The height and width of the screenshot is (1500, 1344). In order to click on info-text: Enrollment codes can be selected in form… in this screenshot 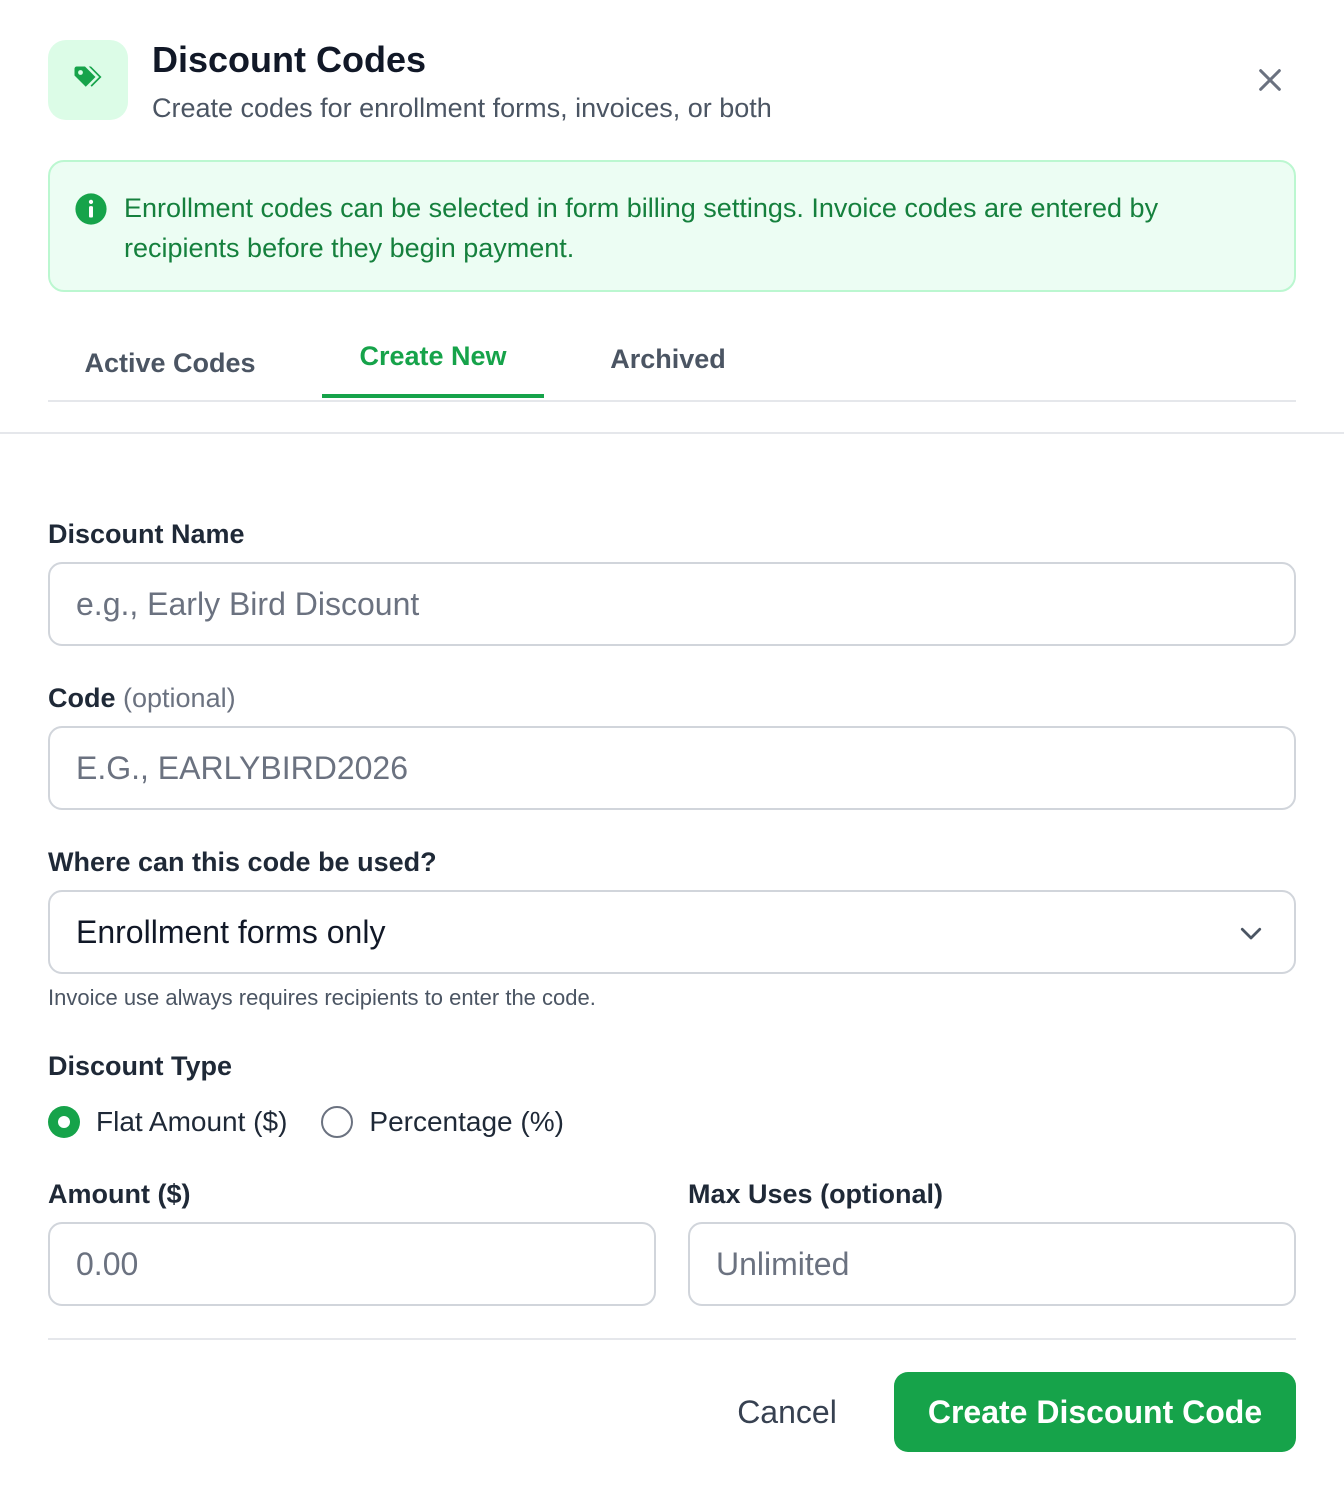, I will do `click(641, 228)`.